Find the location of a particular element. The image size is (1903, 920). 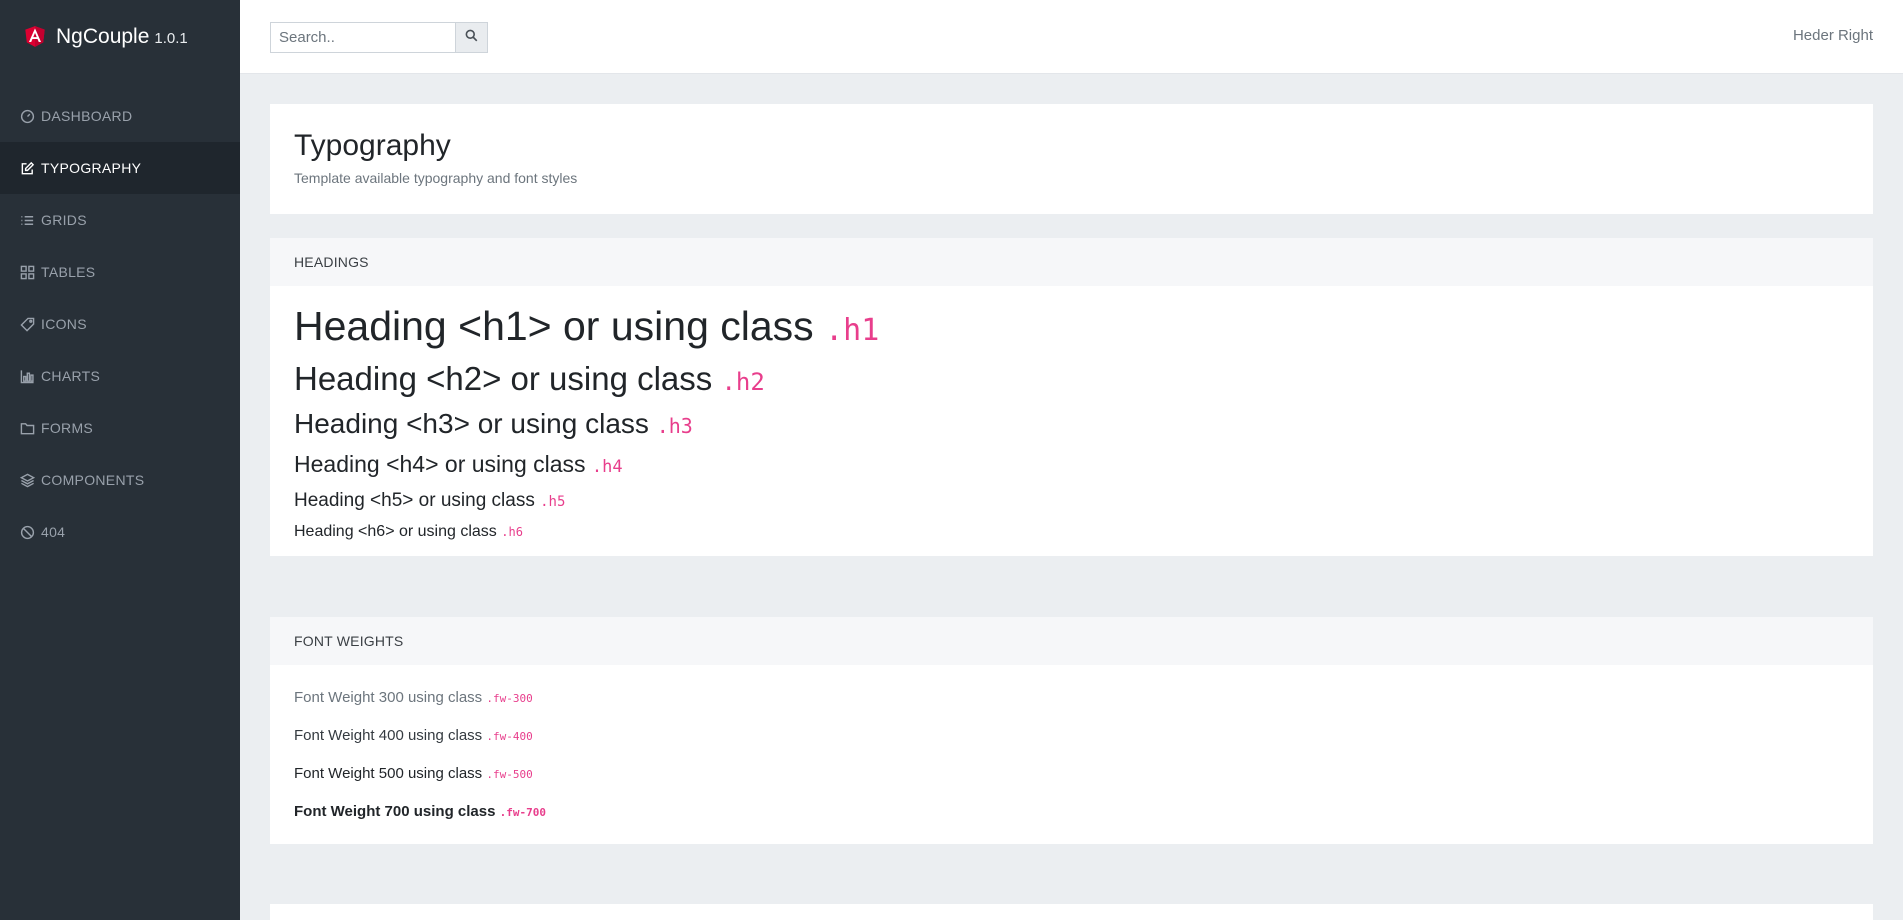

class-code: .h3 is located at coordinates (674, 426).